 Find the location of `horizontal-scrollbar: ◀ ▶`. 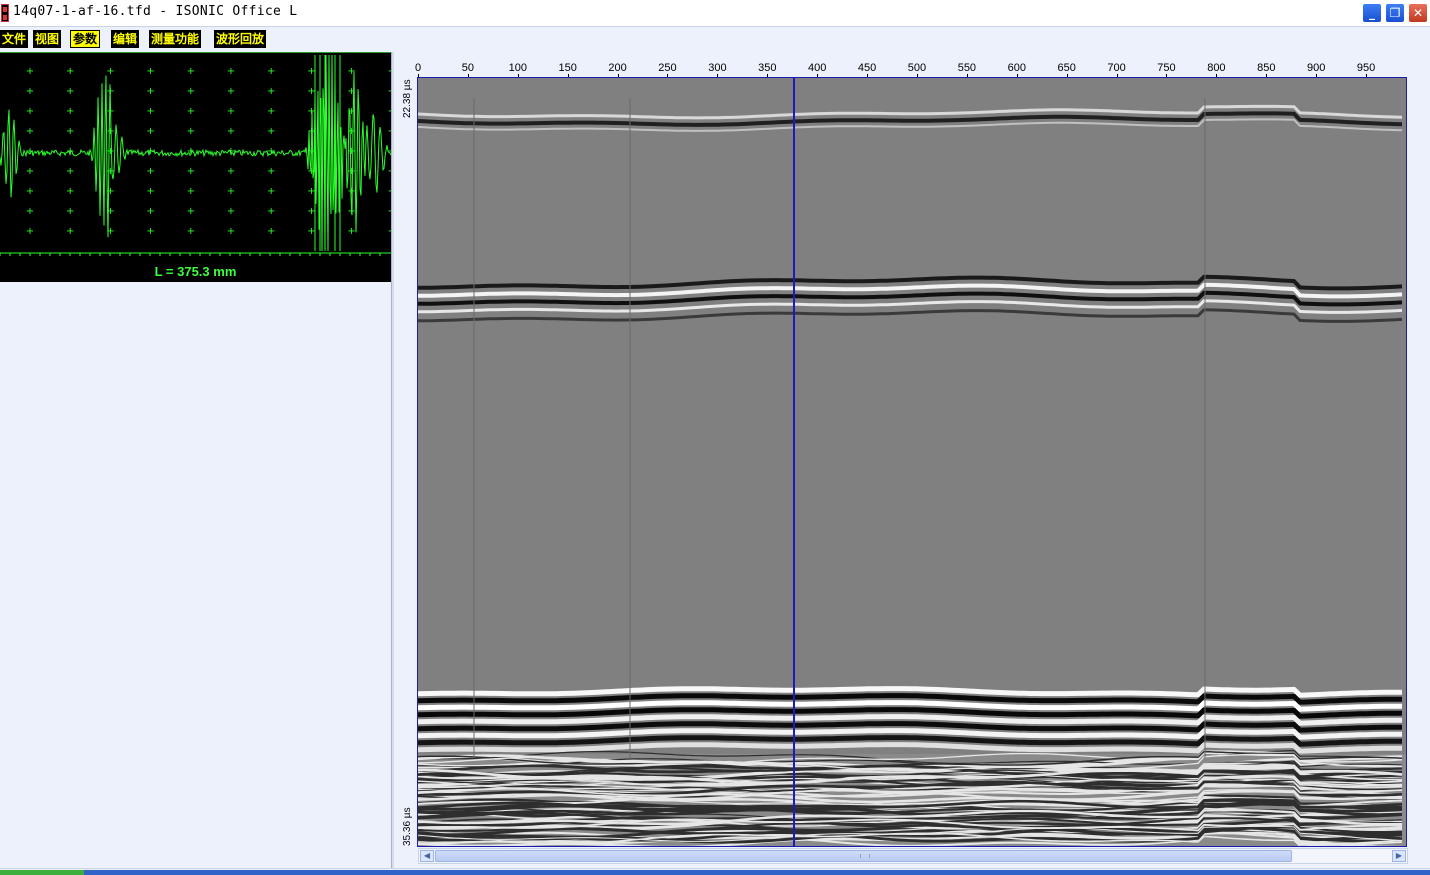

horizontal-scrollbar: ◀ ▶ is located at coordinates (913, 856).